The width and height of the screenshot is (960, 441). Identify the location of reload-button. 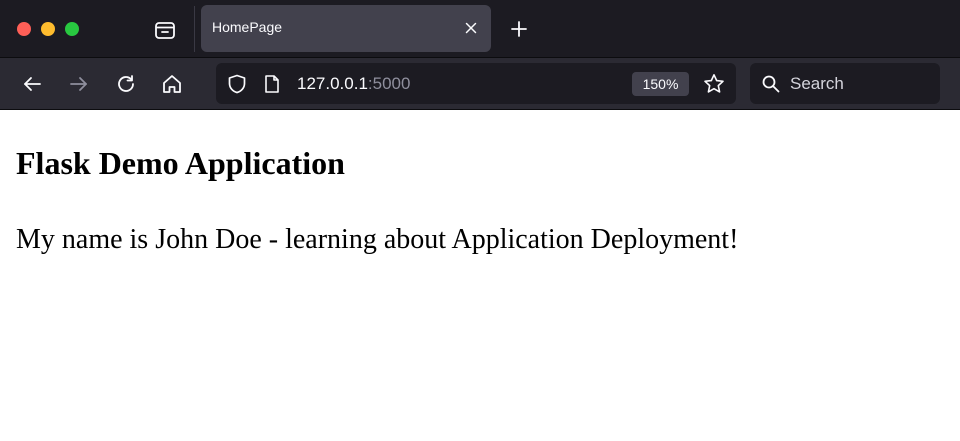
(126, 84).